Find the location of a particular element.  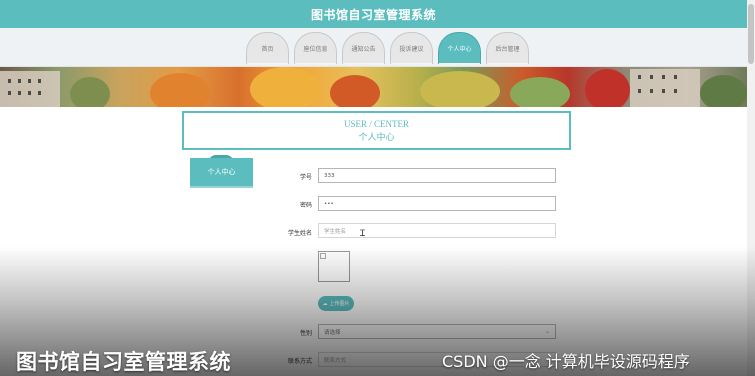

chevron-down-icon: ⌄ is located at coordinates (547, 331).